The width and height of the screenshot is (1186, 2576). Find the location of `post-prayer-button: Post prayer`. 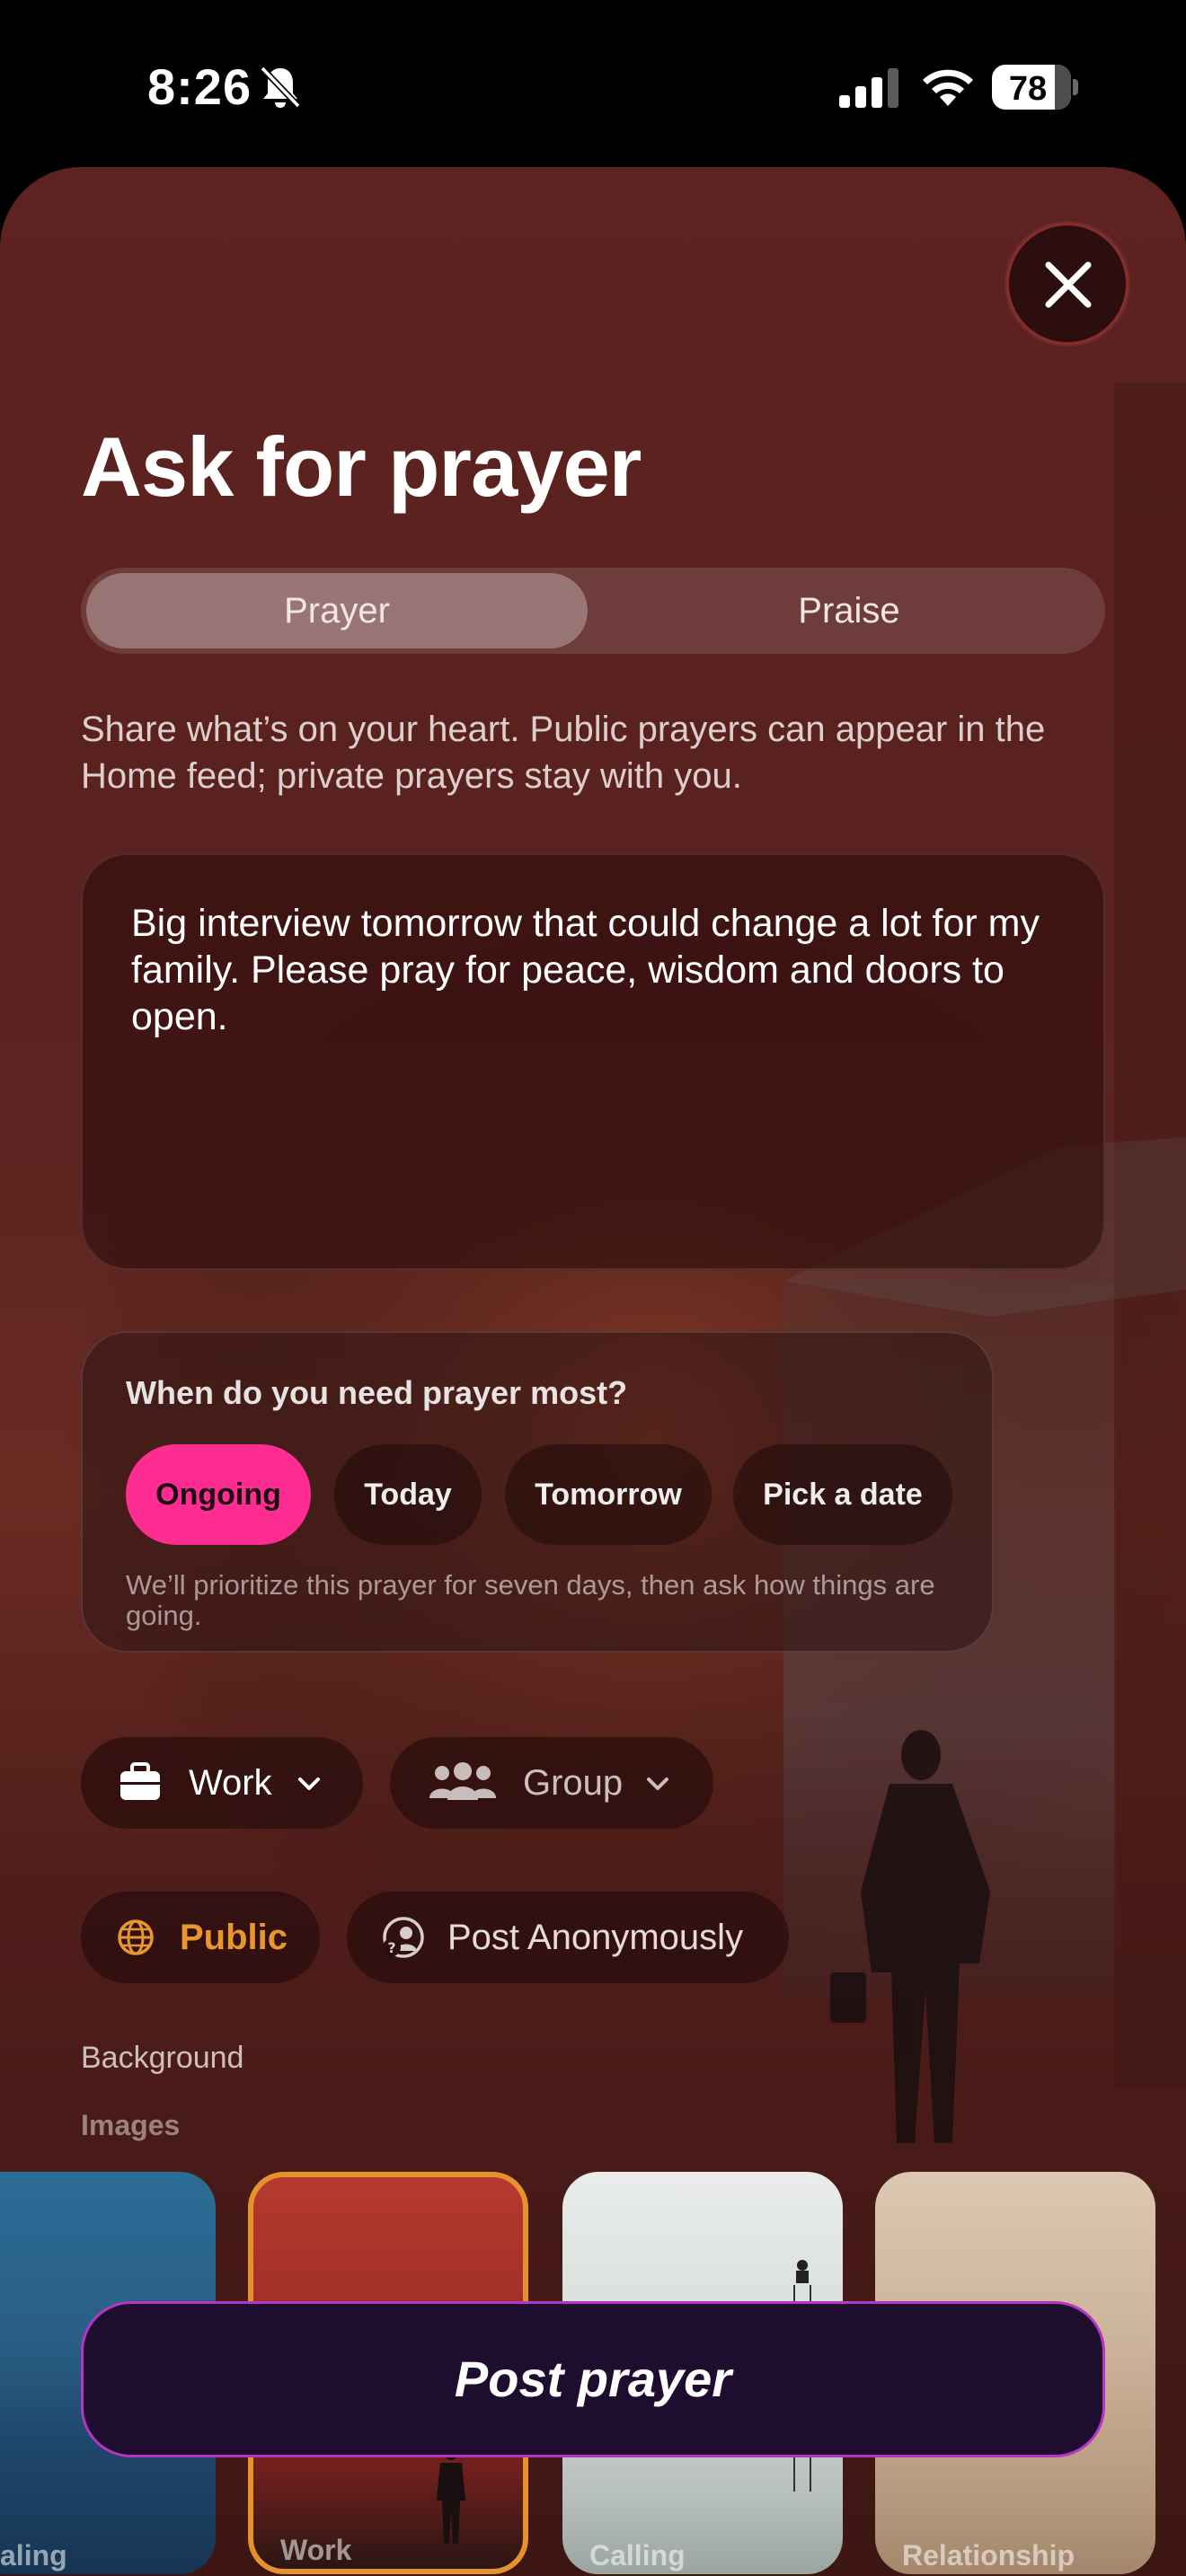

post-prayer-button: Post prayer is located at coordinates (593, 2379).